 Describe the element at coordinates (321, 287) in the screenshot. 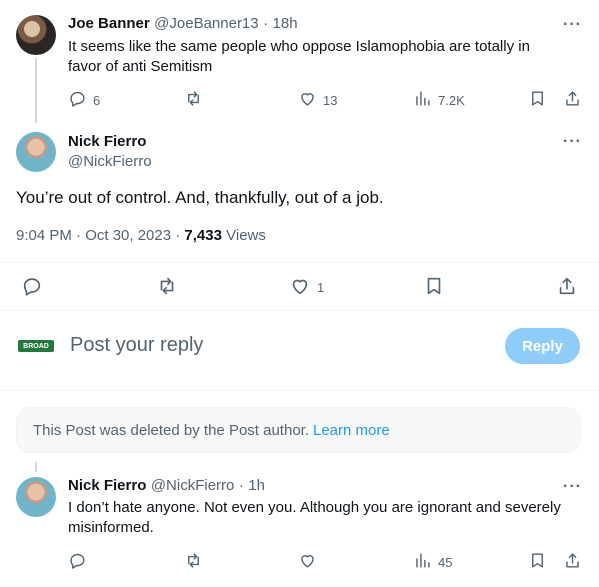

I see `main-like-count: 1` at that location.